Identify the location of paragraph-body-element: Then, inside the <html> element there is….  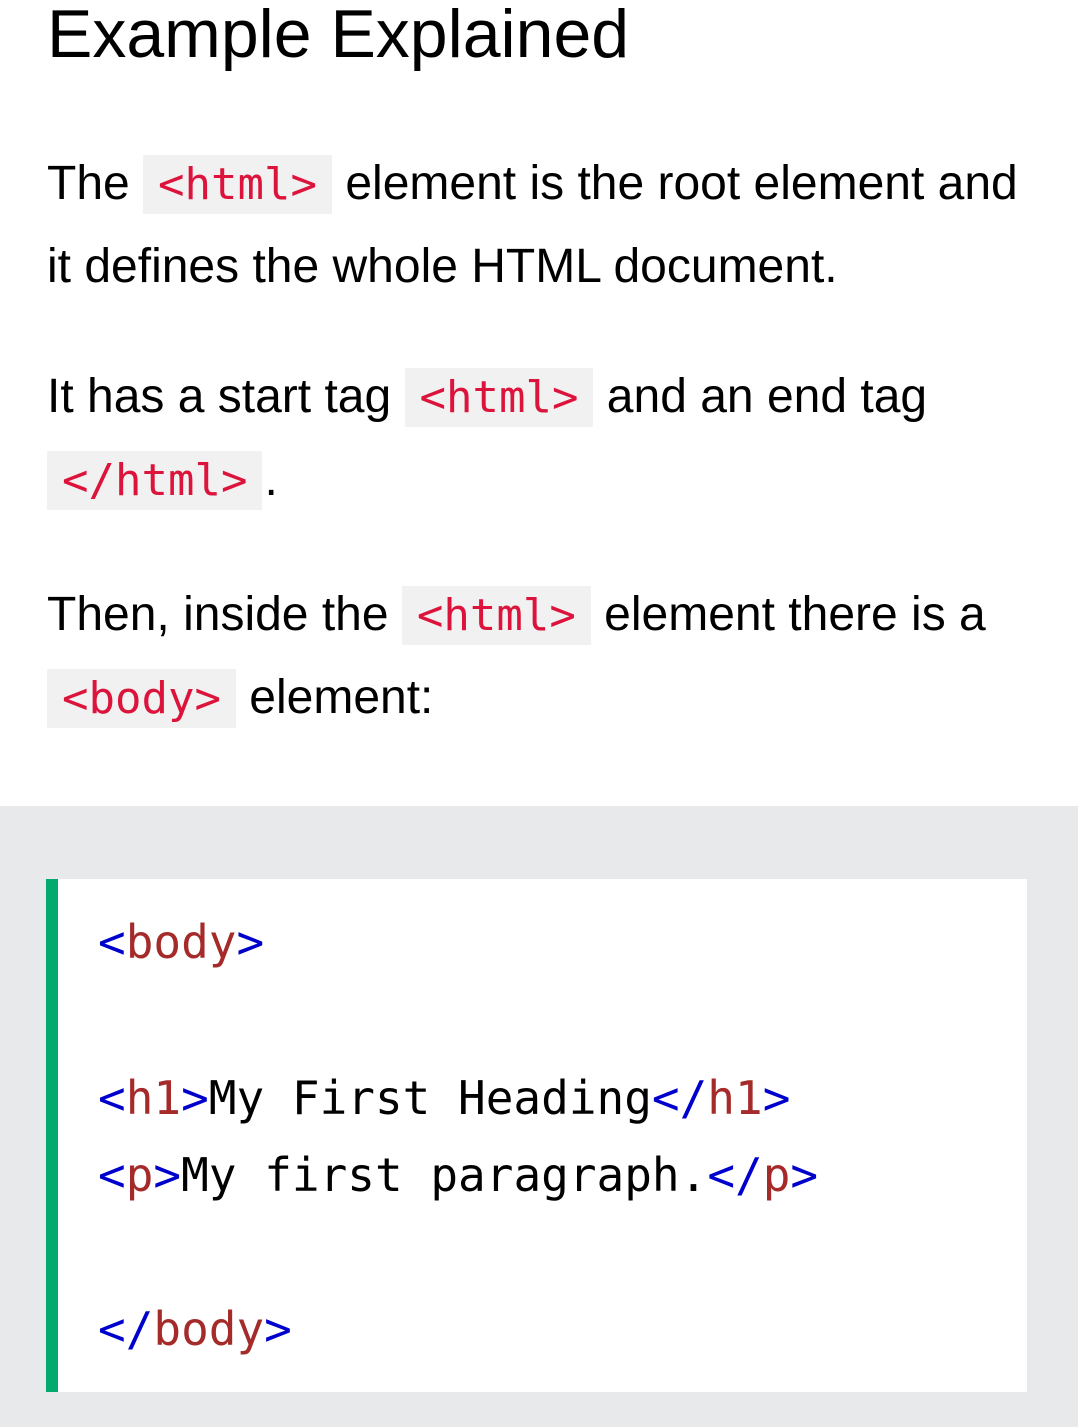
(547, 657).